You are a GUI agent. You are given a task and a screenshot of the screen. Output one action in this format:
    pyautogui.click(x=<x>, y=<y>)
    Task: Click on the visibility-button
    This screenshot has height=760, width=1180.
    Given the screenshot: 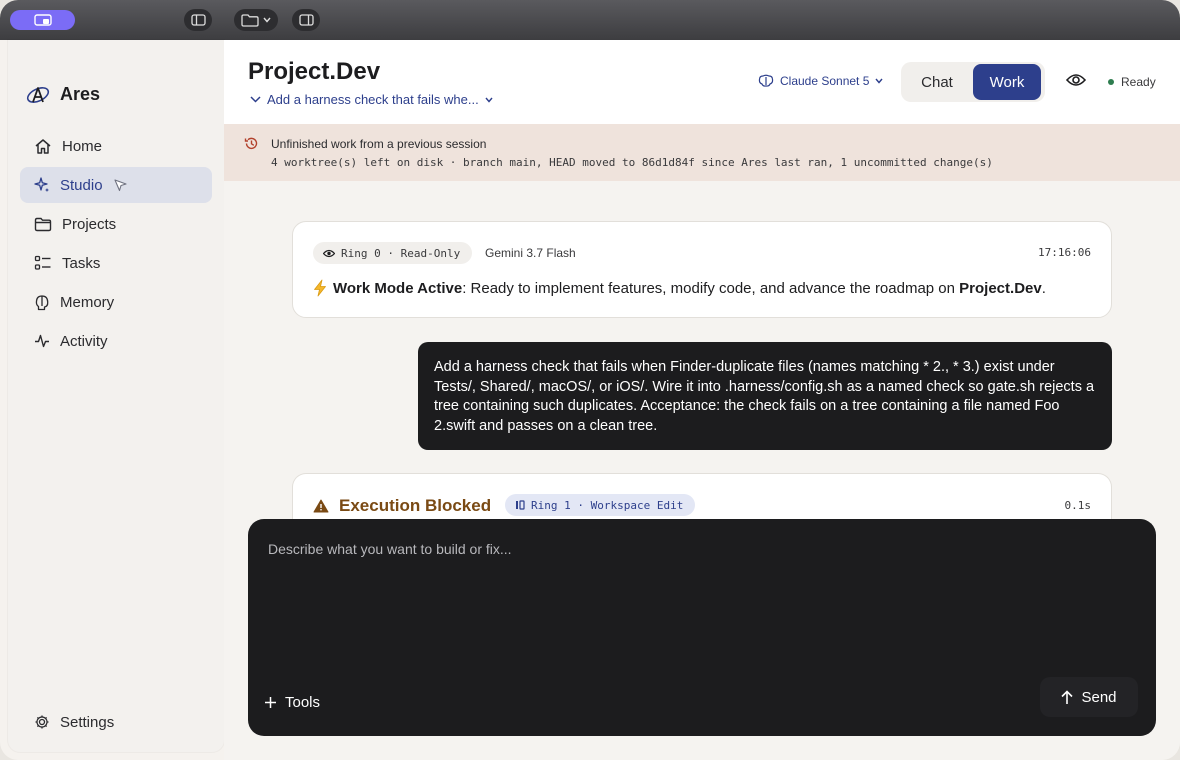 What is the action you would take?
    pyautogui.click(x=1076, y=82)
    